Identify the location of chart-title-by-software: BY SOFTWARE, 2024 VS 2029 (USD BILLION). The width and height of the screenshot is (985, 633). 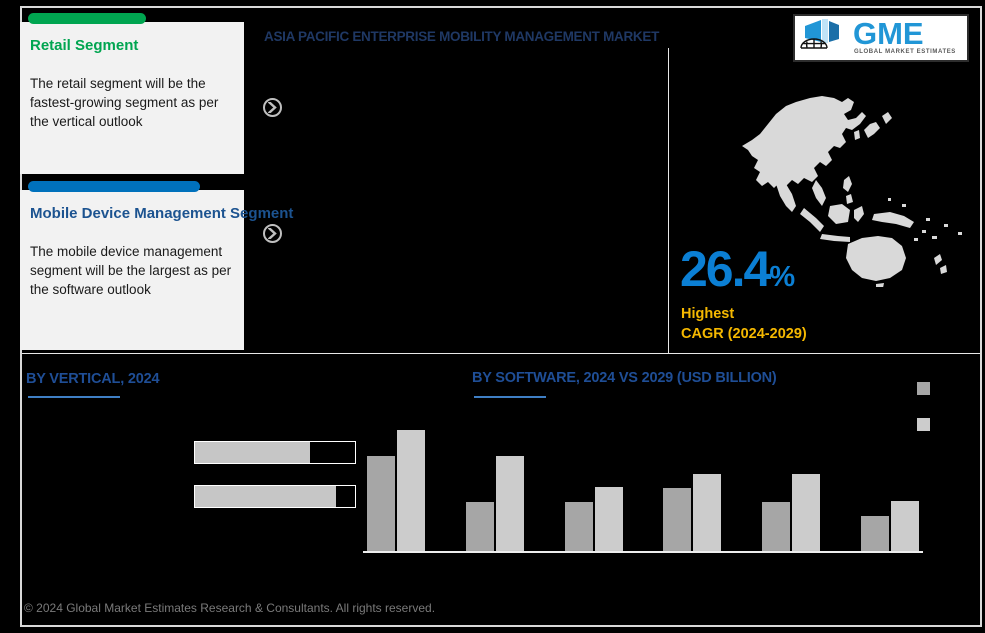
(624, 378).